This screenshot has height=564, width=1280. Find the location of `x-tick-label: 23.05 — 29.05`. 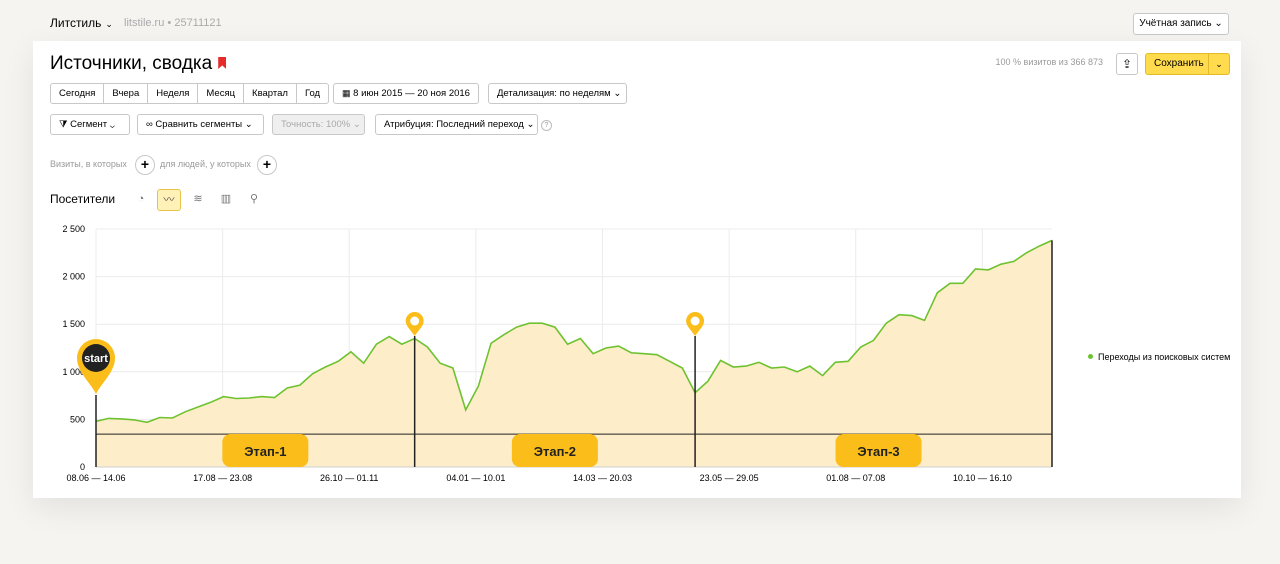

x-tick-label: 23.05 — 29.05 is located at coordinates (729, 478).